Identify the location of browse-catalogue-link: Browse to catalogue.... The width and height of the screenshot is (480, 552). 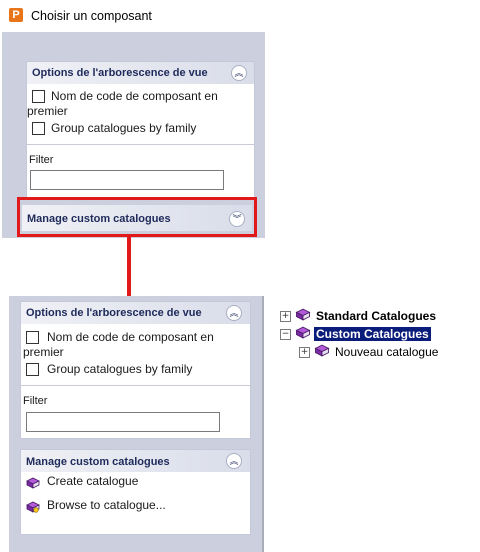
(106, 505).